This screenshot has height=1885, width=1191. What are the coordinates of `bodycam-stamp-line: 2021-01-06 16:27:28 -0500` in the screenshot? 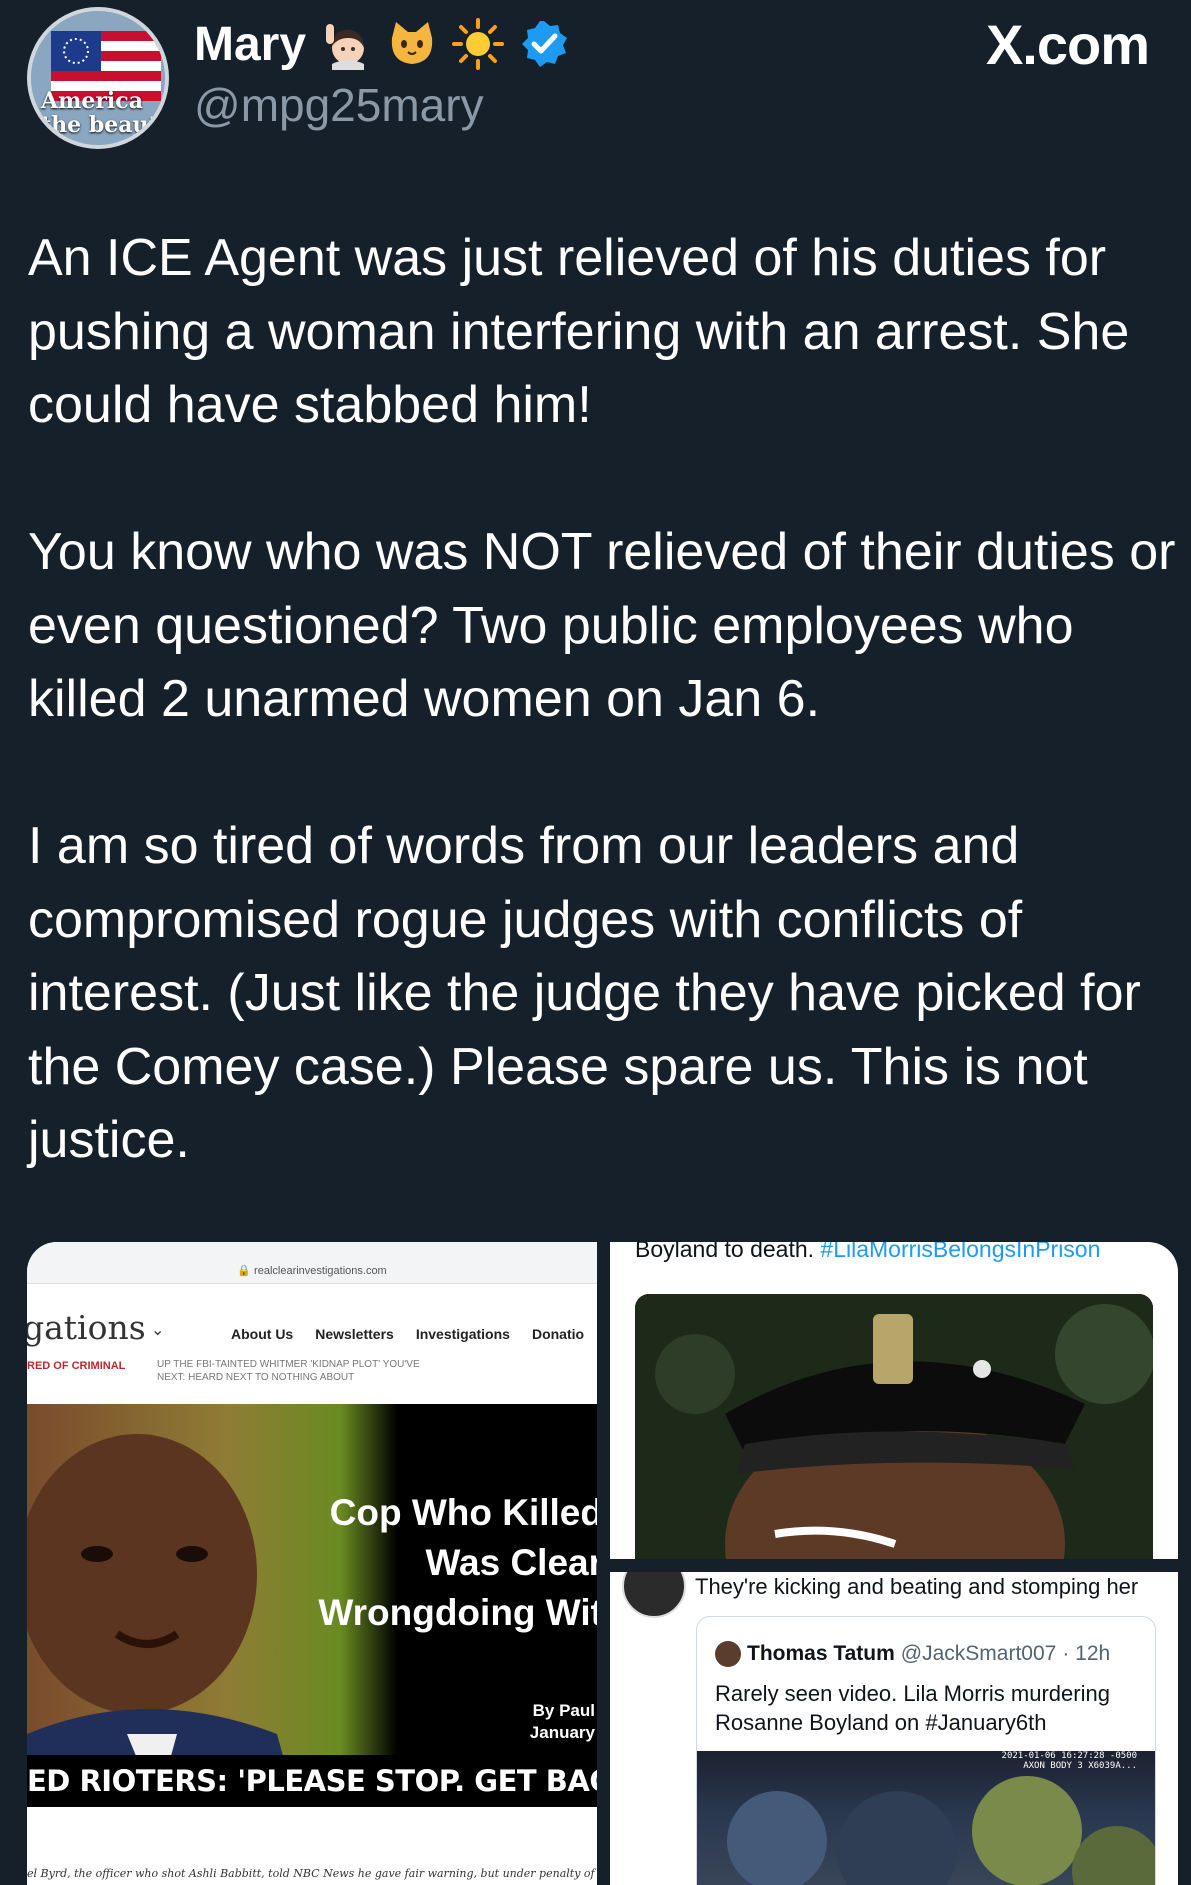 It's located at (1069, 1756).